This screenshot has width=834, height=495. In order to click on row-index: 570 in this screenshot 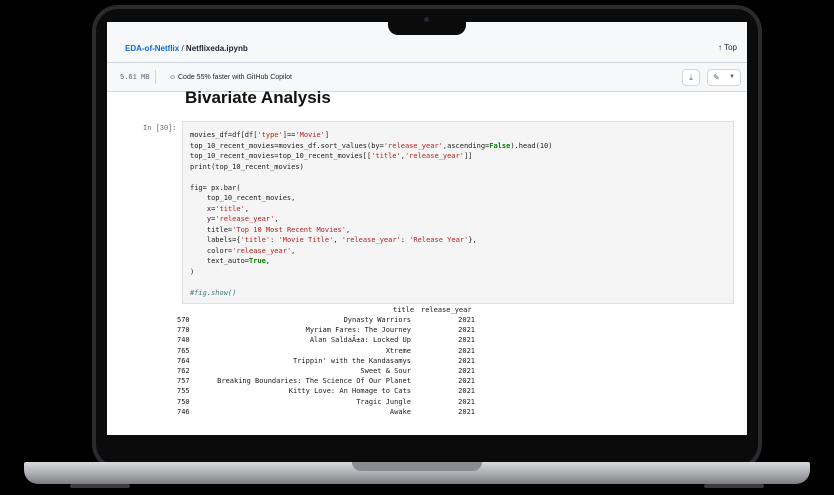, I will do `click(183, 320)`.